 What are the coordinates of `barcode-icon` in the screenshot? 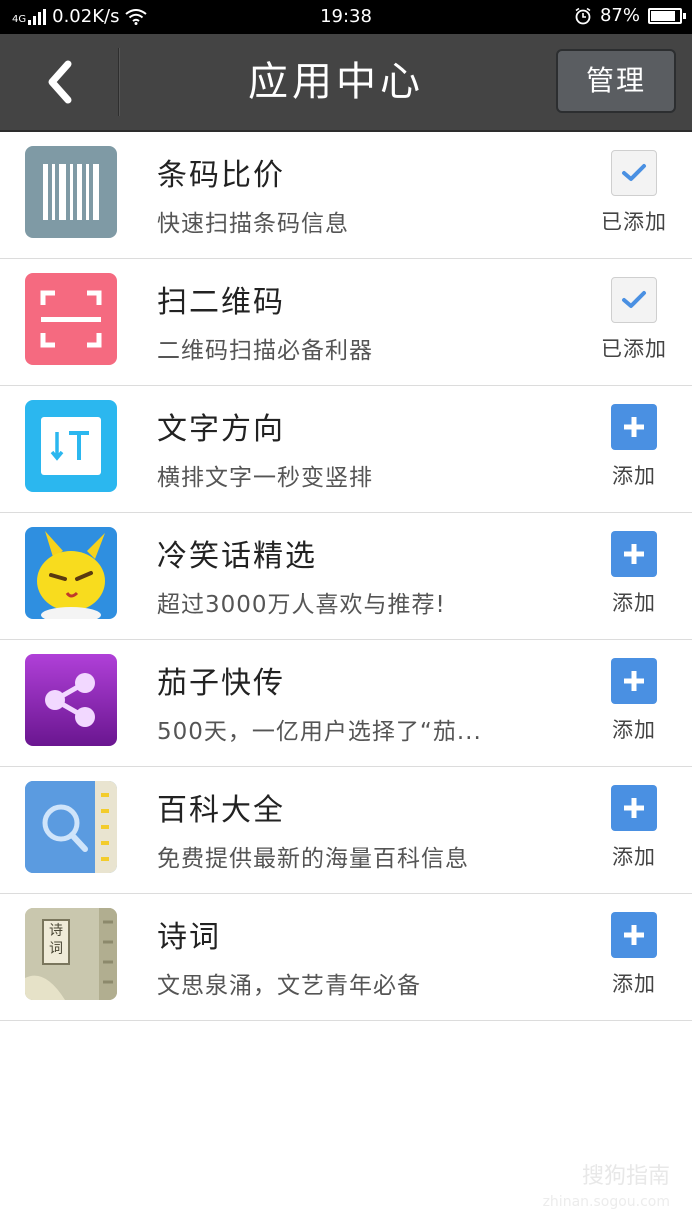 It's located at (71, 192).